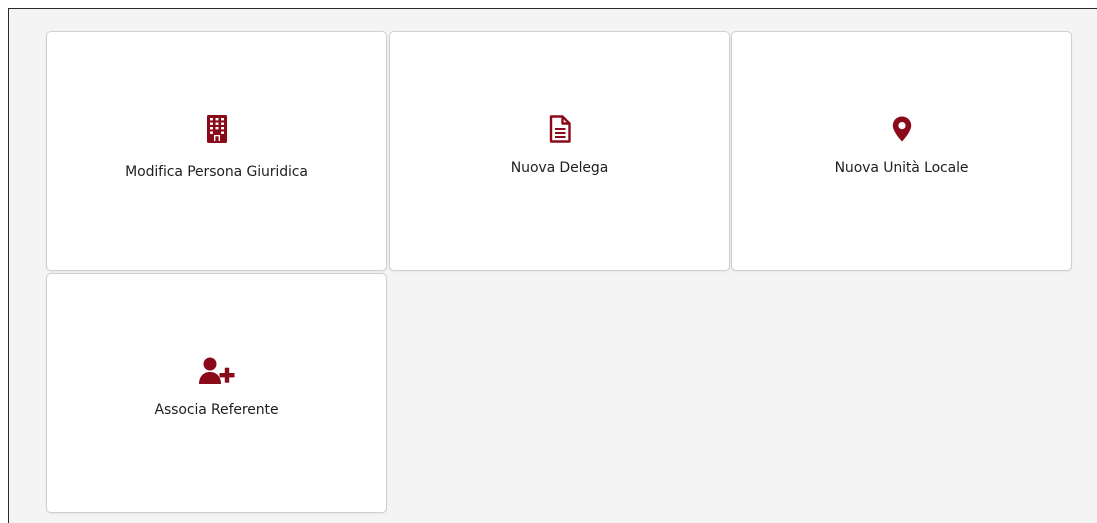 This screenshot has height=523, width=1097. What do you see at coordinates (559, 168) in the screenshot?
I see `tile-label: Nuova Delega` at bounding box center [559, 168].